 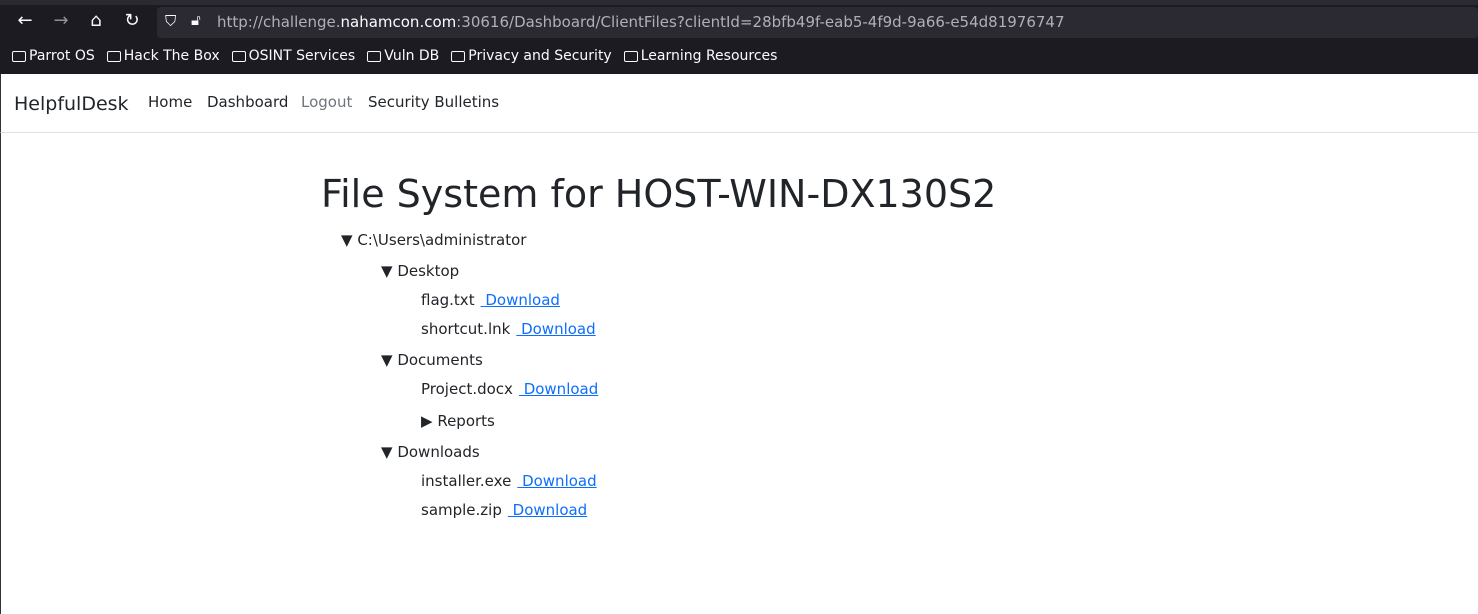 I want to click on file-item: installer.exe Download, so click(x=509, y=481).